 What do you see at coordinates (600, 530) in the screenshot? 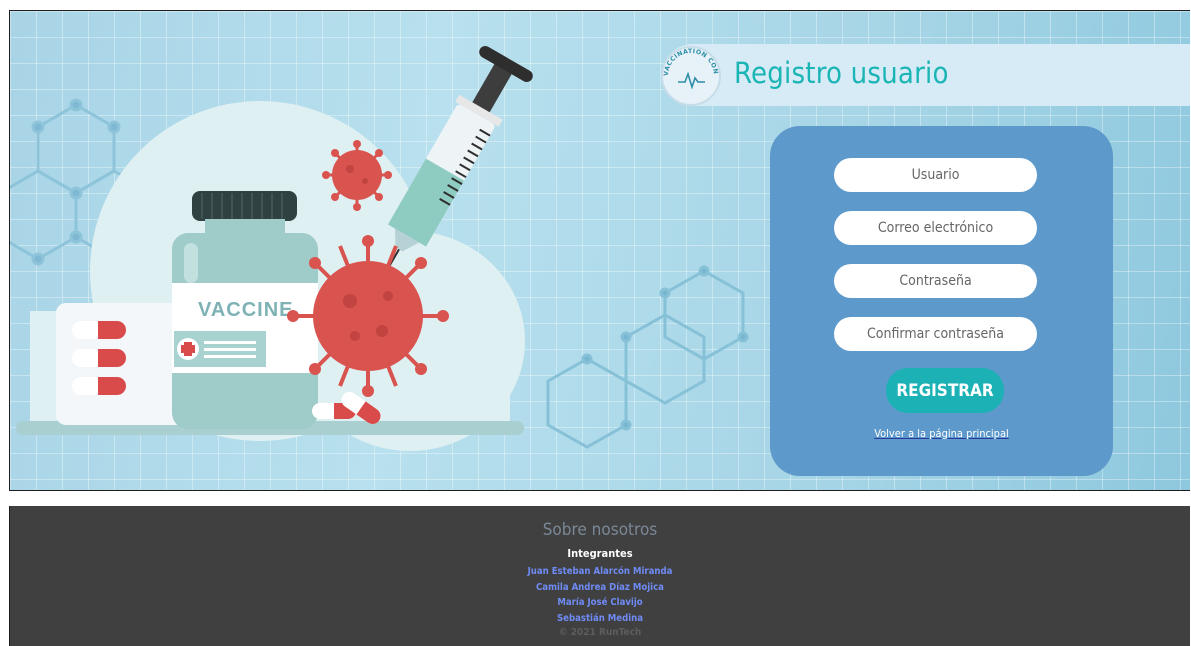
I see `footer-title: Sobre nosotros` at bounding box center [600, 530].